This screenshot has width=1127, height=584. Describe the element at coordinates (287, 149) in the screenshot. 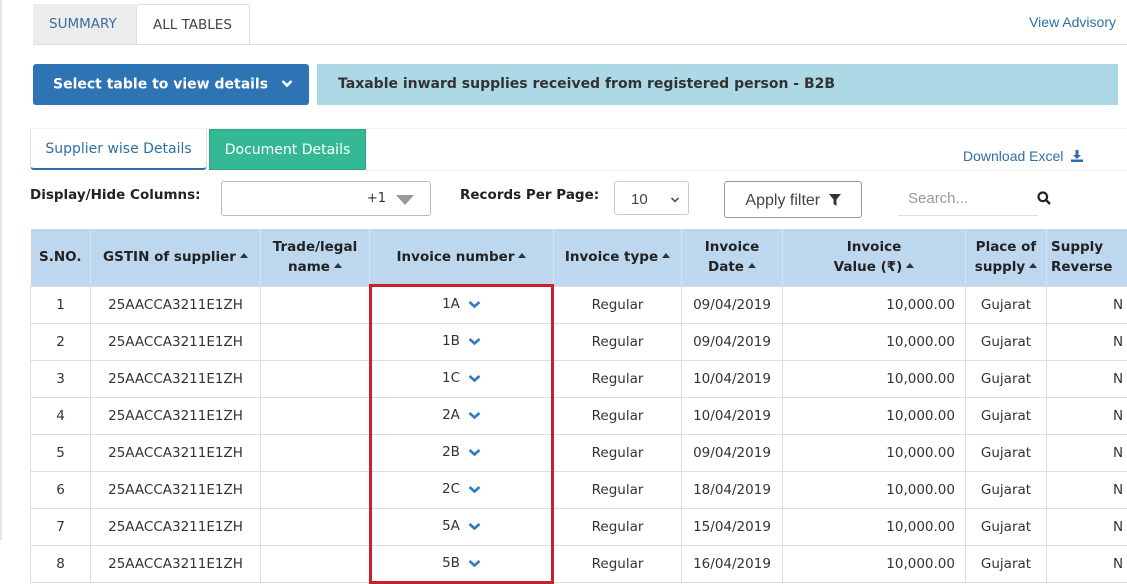

I see `tab-document-details: Document Details` at that location.